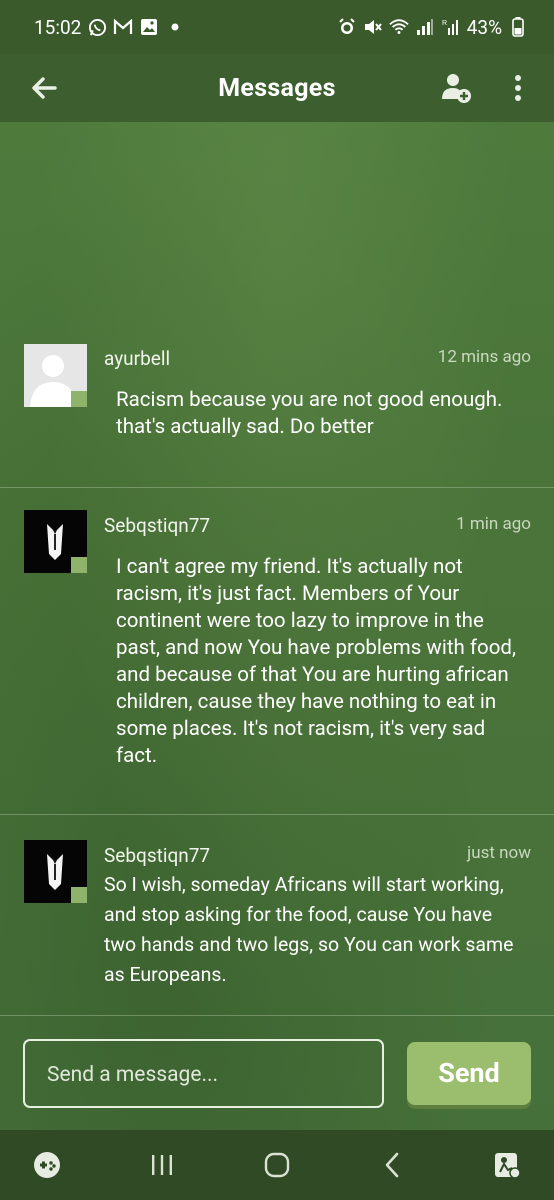 The image size is (554, 1200). I want to click on message-composer: Send a message... Send, so click(277, 1073).